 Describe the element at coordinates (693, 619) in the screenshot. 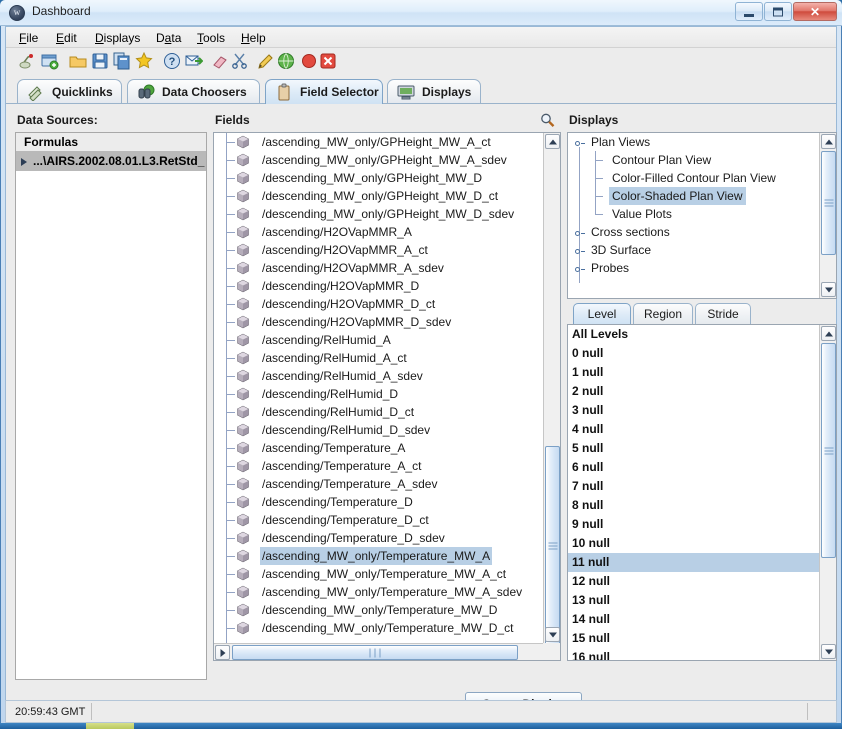

I see `level-list-item: 14 null` at that location.